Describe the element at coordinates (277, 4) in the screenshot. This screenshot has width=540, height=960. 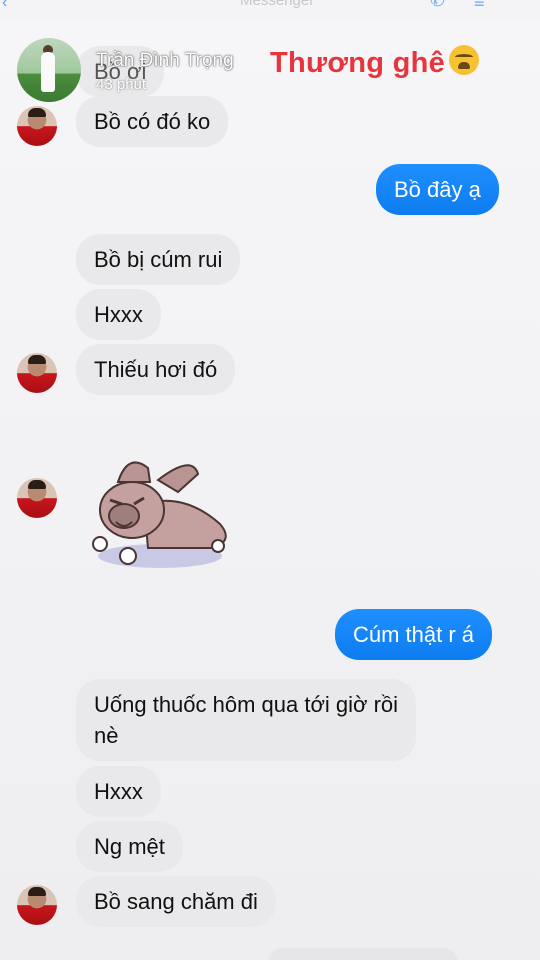
I see `header-title: Messenger` at that location.